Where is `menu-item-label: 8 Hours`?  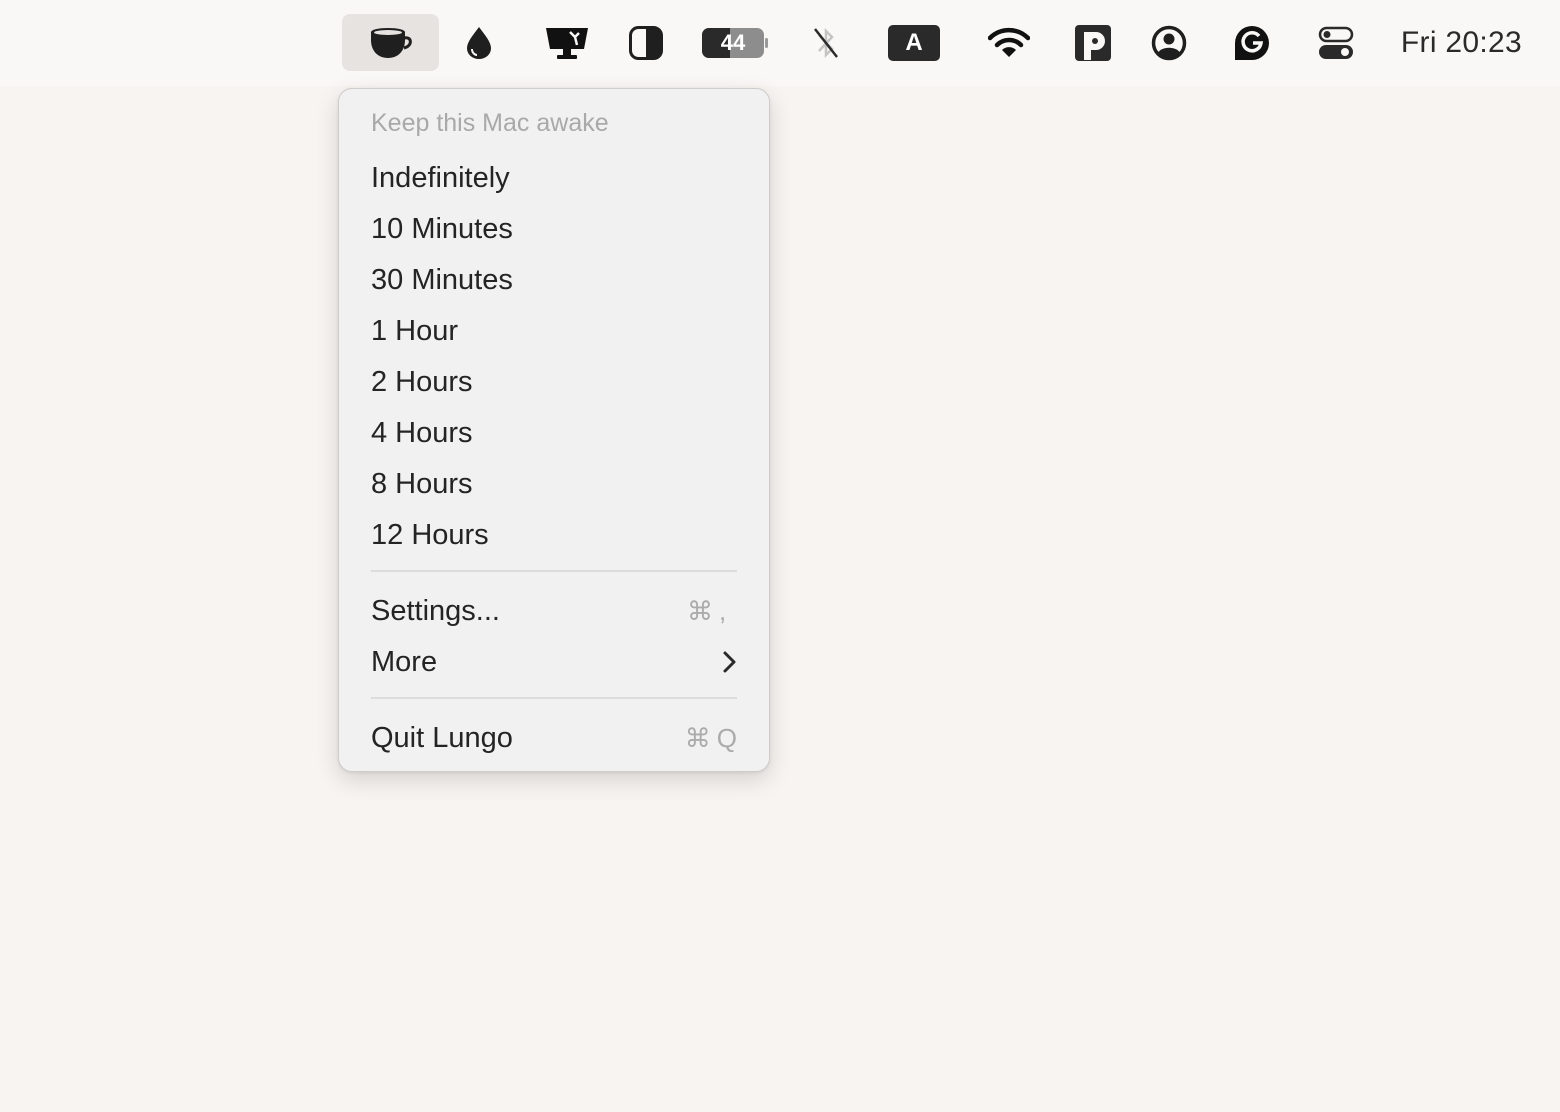 menu-item-label: 8 Hours is located at coordinates (422, 483).